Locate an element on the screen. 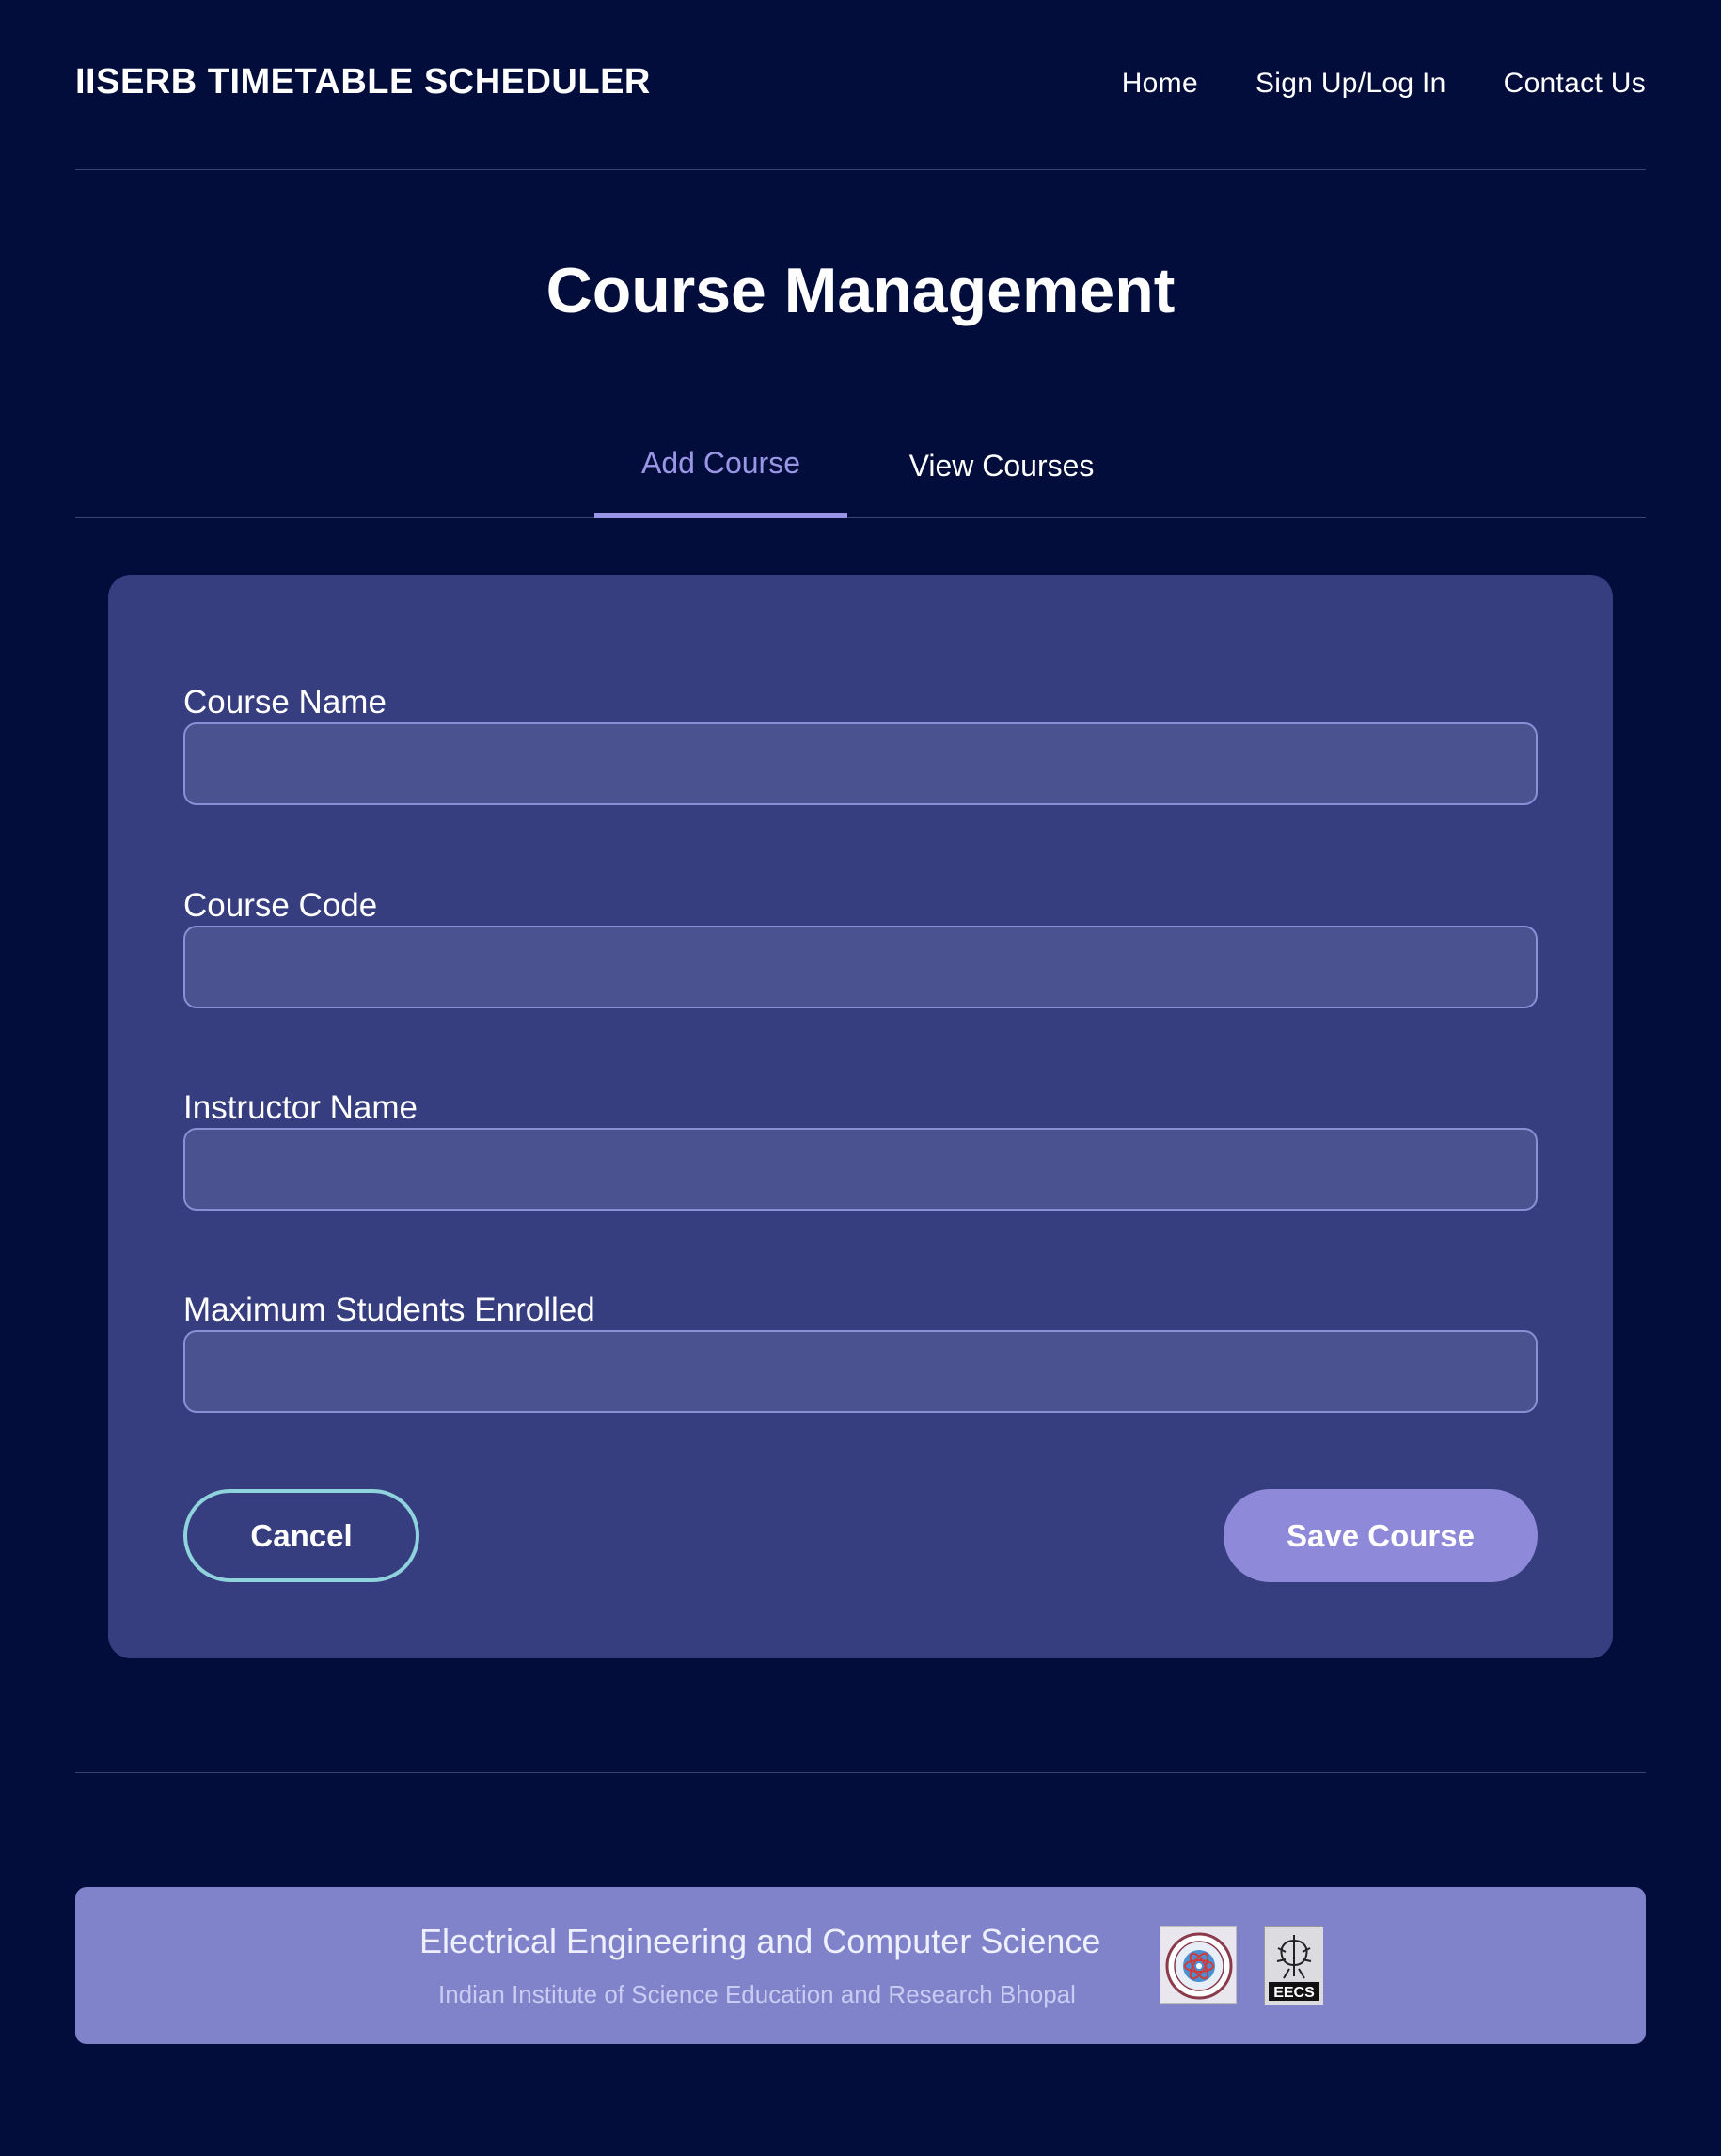  cancel-button: Cancel is located at coordinates (301, 1535).